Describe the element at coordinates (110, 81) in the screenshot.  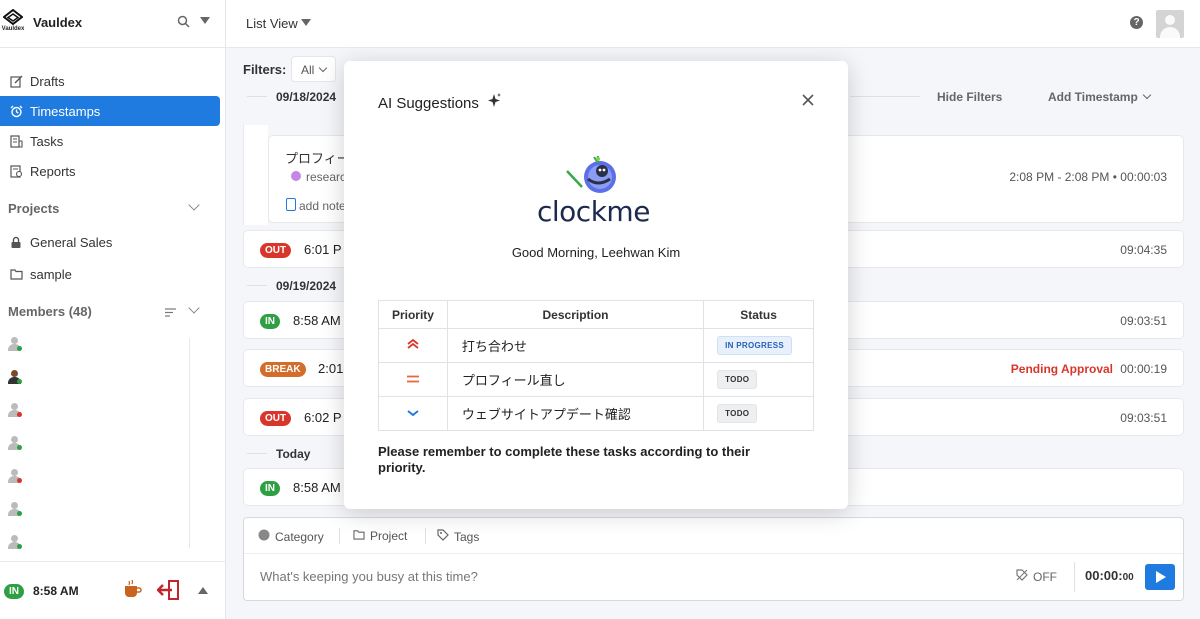
I see `sidebar-item-drafts: Drafts` at that location.